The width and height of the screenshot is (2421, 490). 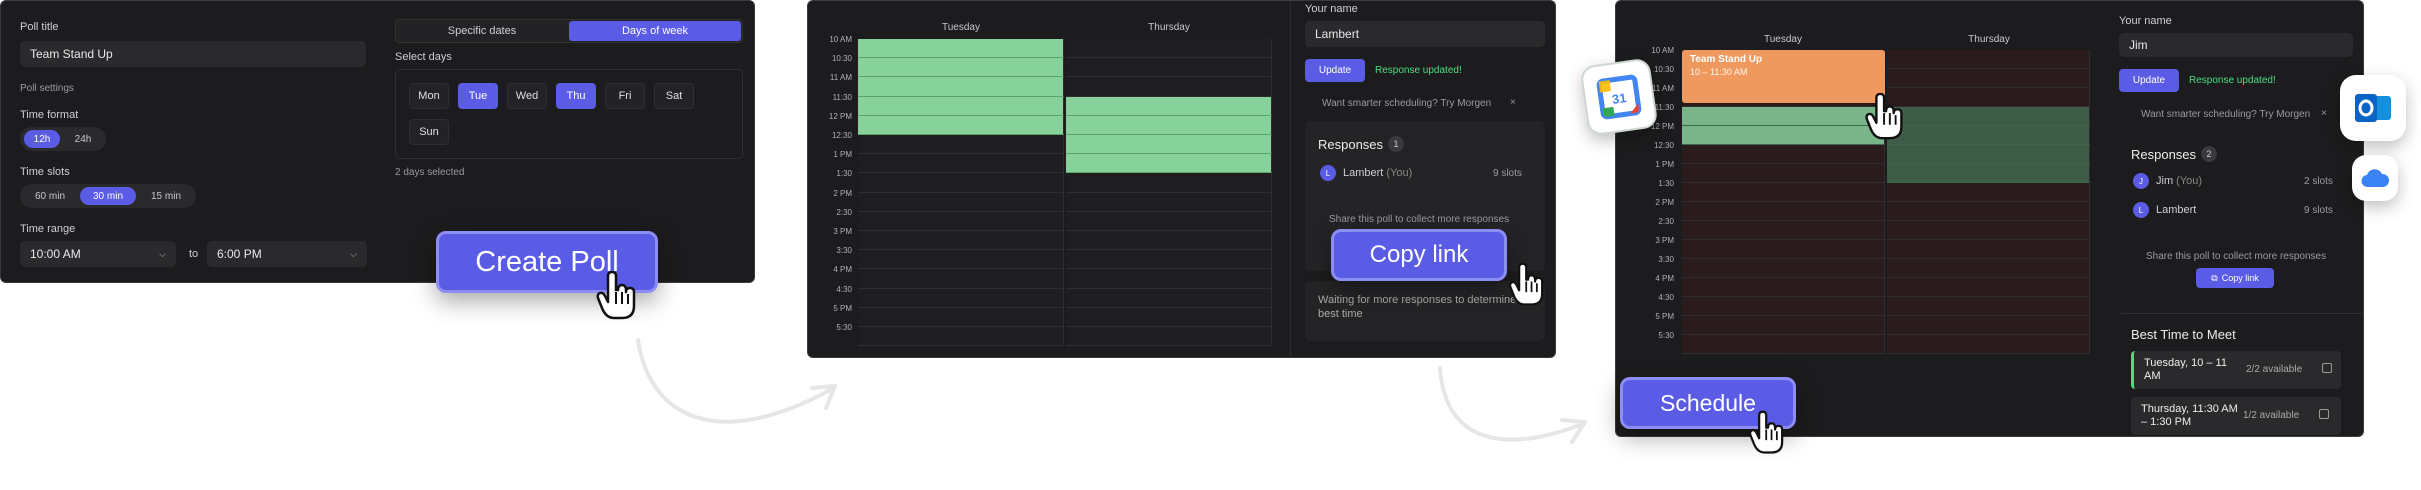 What do you see at coordinates (674, 96) in the screenshot?
I see `day-sat: Sat` at bounding box center [674, 96].